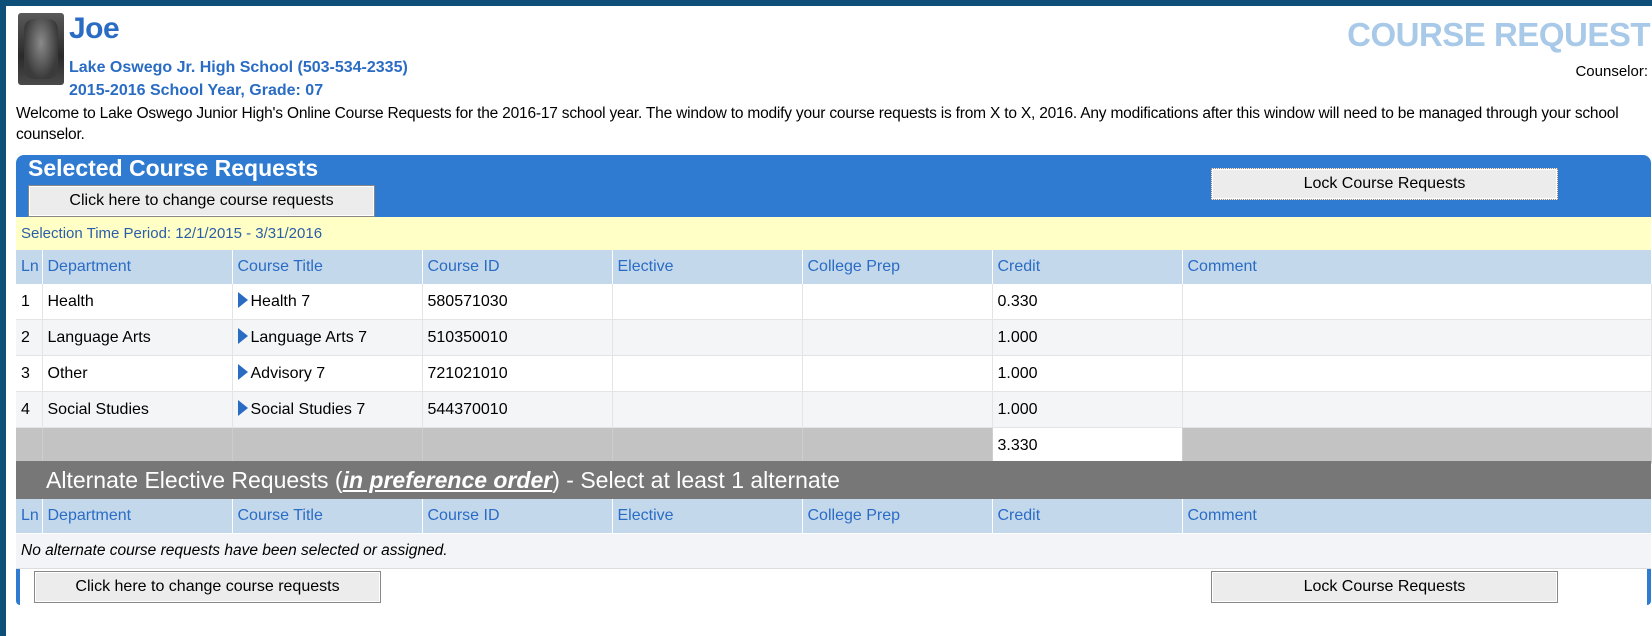 Image resolution: width=1652 pixels, height=636 pixels. What do you see at coordinates (137, 302) in the screenshot?
I see `cell-department: Health` at bounding box center [137, 302].